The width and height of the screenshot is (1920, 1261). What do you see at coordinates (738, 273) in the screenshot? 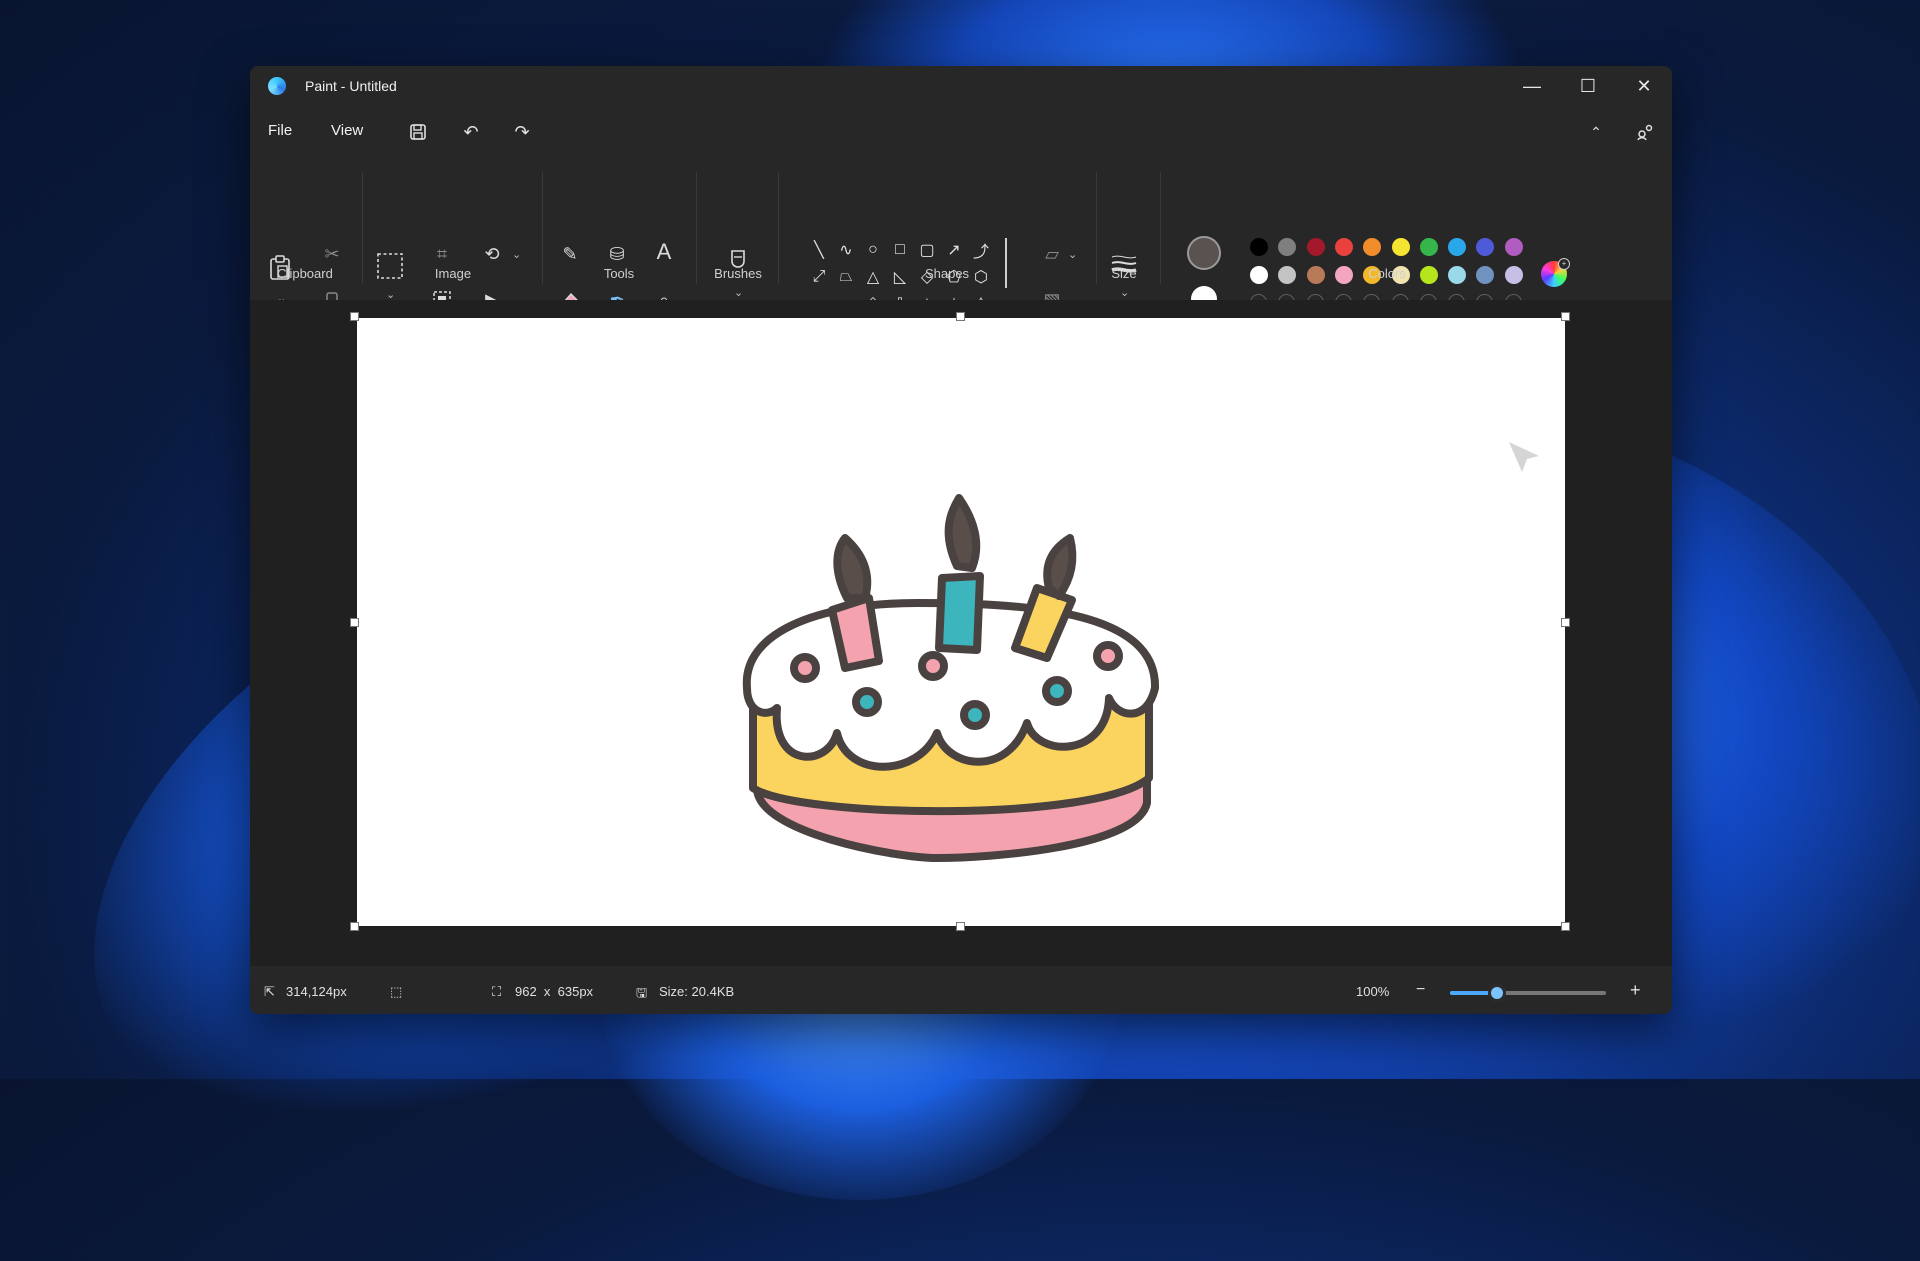
I see `group-label-brushes: Brushes` at bounding box center [738, 273].